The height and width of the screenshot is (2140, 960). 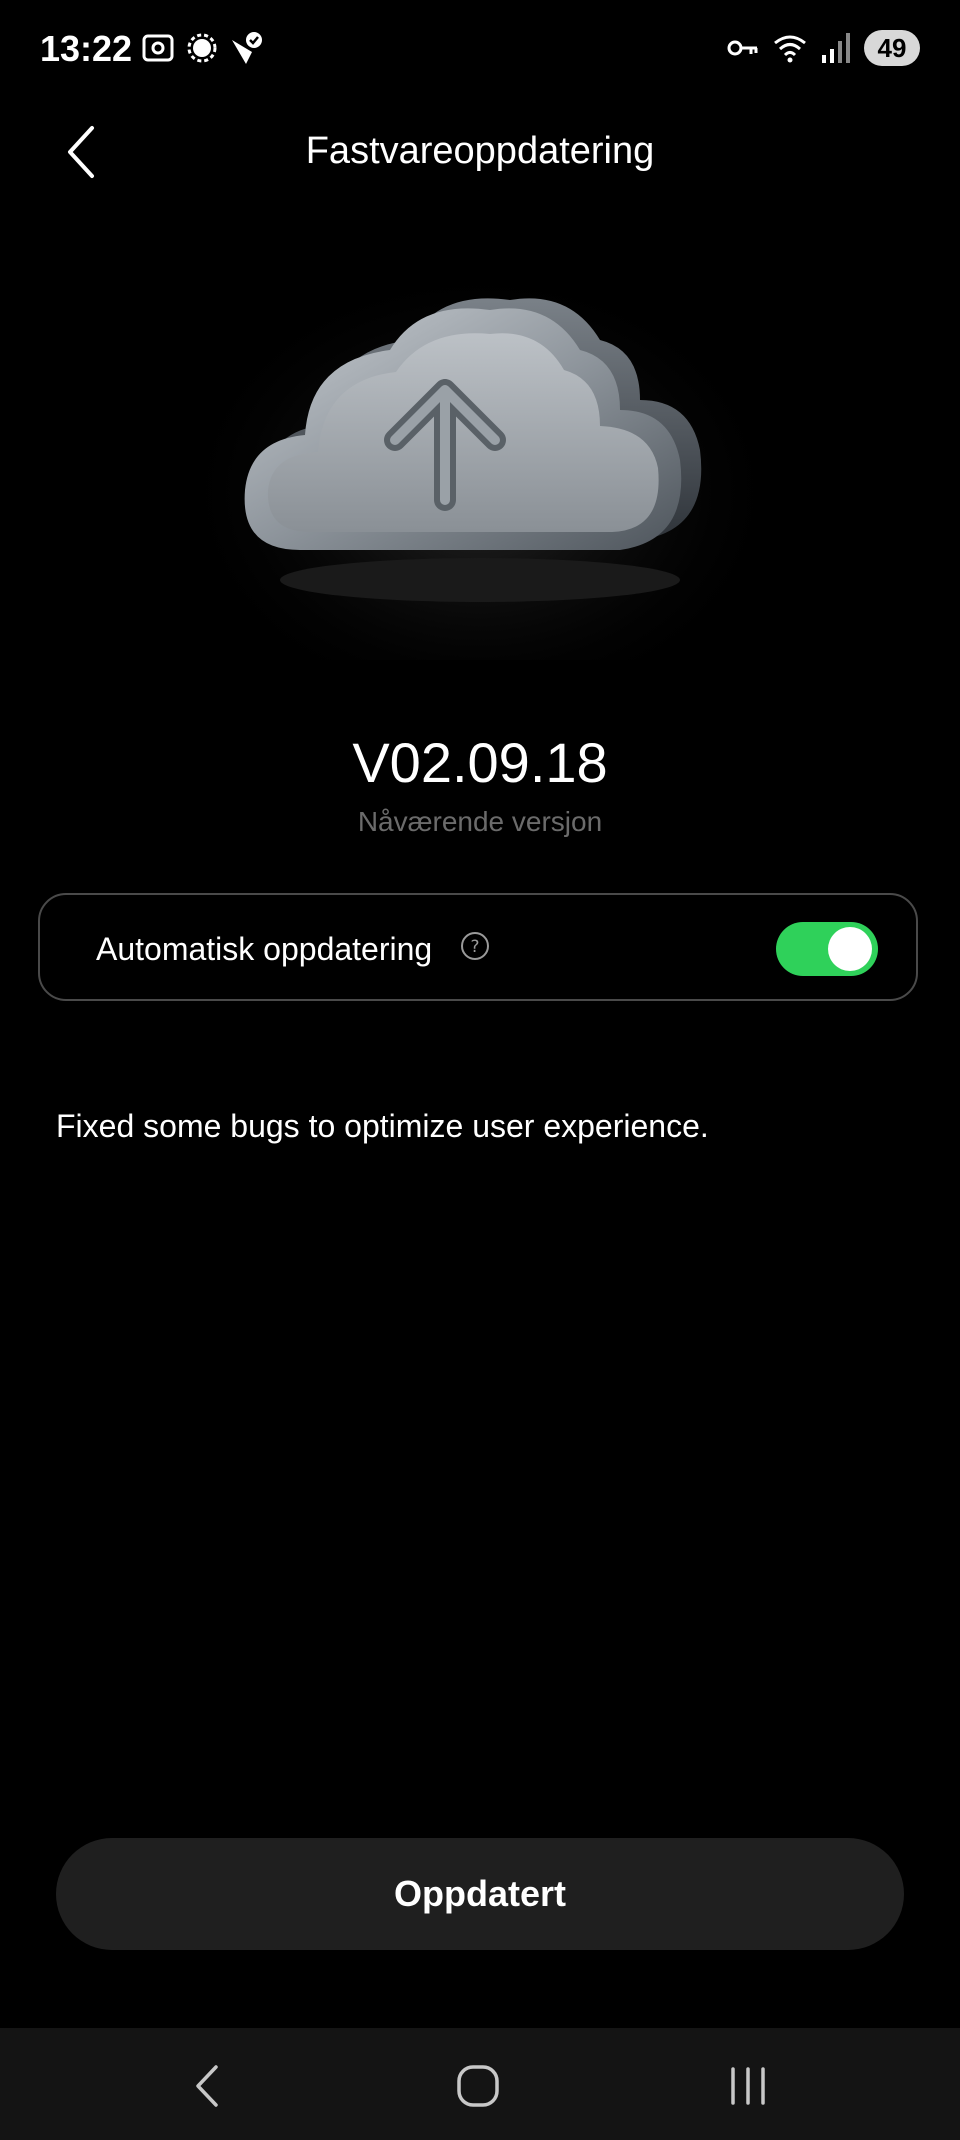 I want to click on status-left-icons, so click(x=202, y=48).